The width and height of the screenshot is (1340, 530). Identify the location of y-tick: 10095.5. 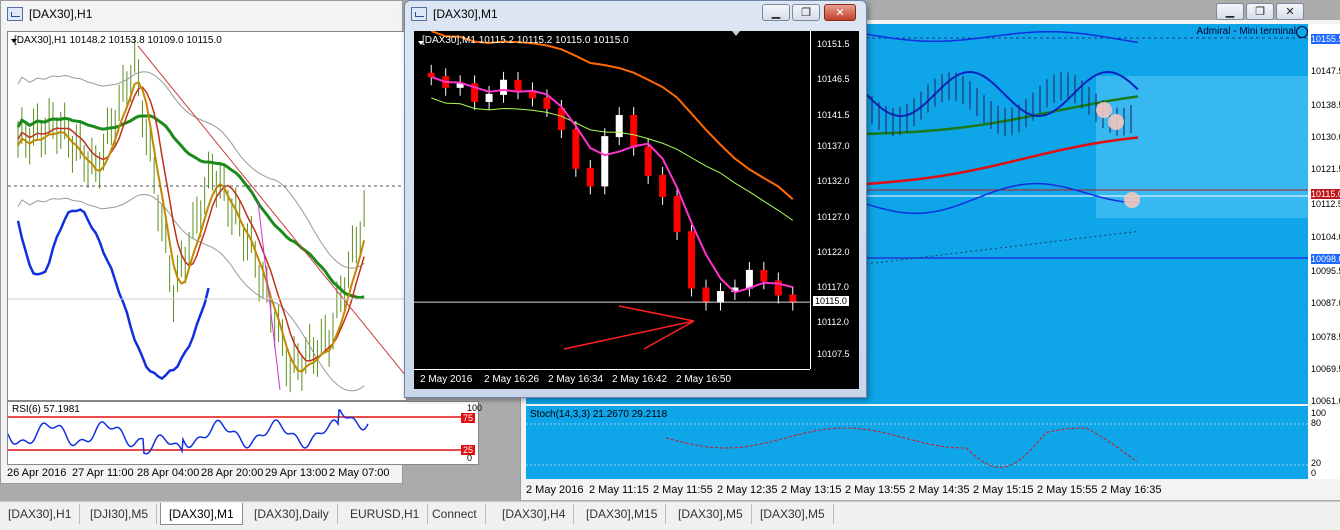
(1325, 271).